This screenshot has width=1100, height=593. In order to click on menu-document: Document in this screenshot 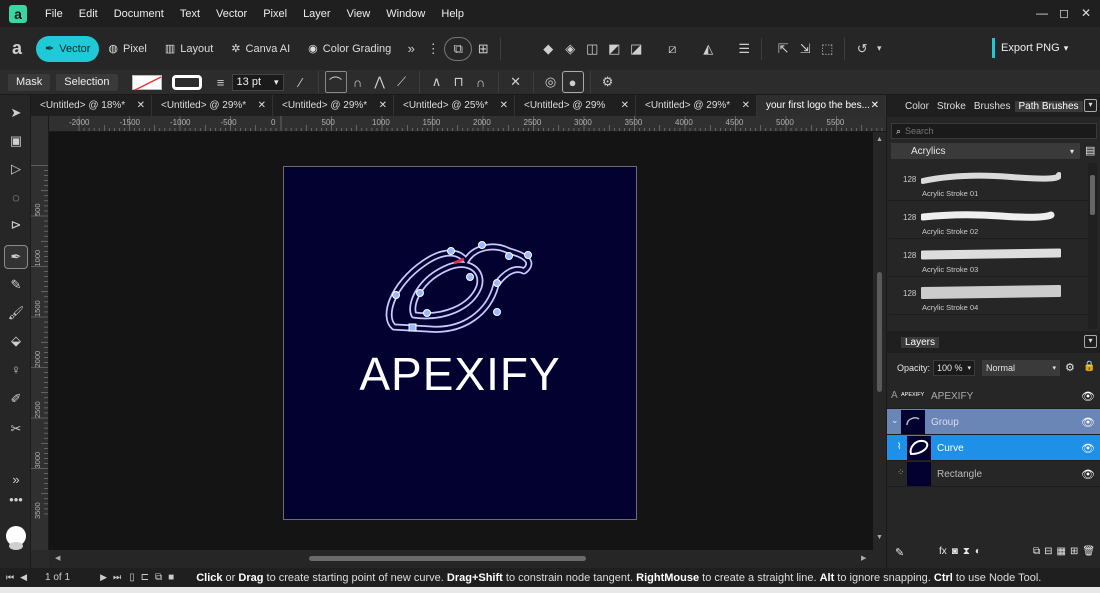, I will do `click(139, 14)`.